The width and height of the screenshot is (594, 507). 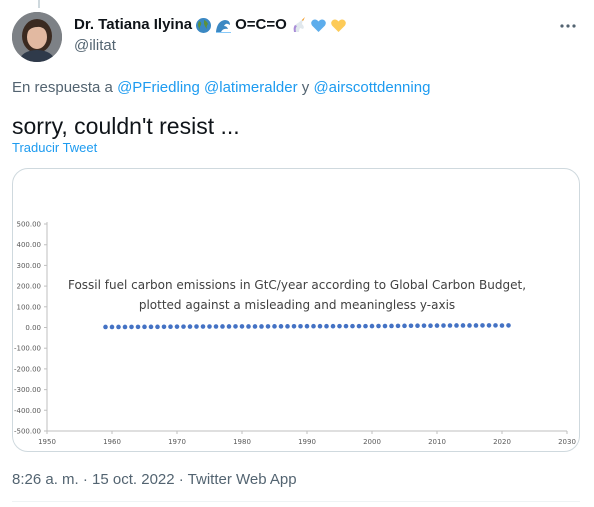 I want to click on mention-latimeralder: @latimeralder, so click(x=251, y=87).